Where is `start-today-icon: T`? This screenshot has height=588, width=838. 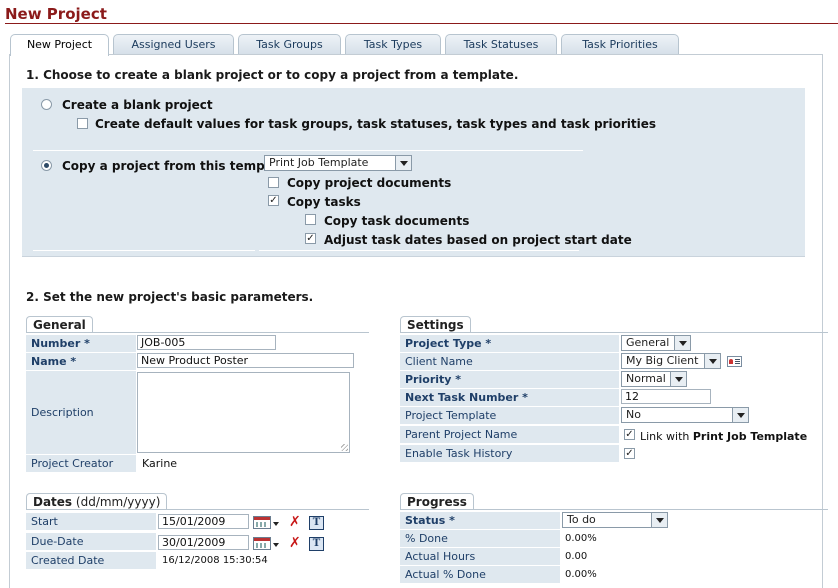 start-today-icon: T is located at coordinates (316, 523).